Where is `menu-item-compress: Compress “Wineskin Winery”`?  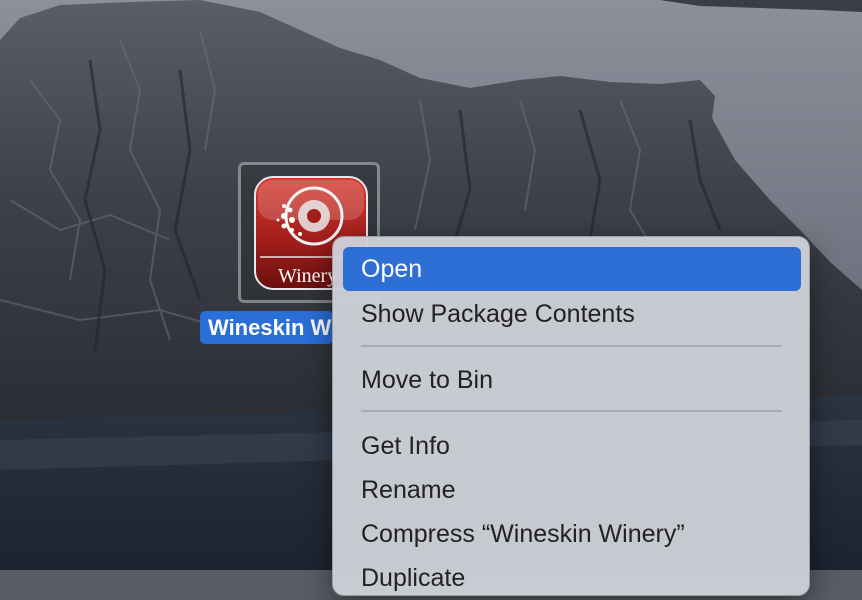
menu-item-compress: Compress “Wineskin Winery” is located at coordinates (572, 534).